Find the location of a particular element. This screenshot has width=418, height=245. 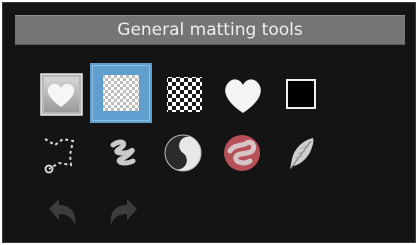

white-heart-icon is located at coordinates (243, 96).